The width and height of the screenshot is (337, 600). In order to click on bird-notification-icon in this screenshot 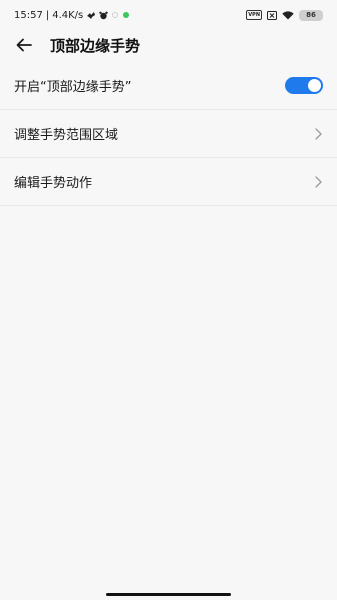, I will do `click(91, 15)`.